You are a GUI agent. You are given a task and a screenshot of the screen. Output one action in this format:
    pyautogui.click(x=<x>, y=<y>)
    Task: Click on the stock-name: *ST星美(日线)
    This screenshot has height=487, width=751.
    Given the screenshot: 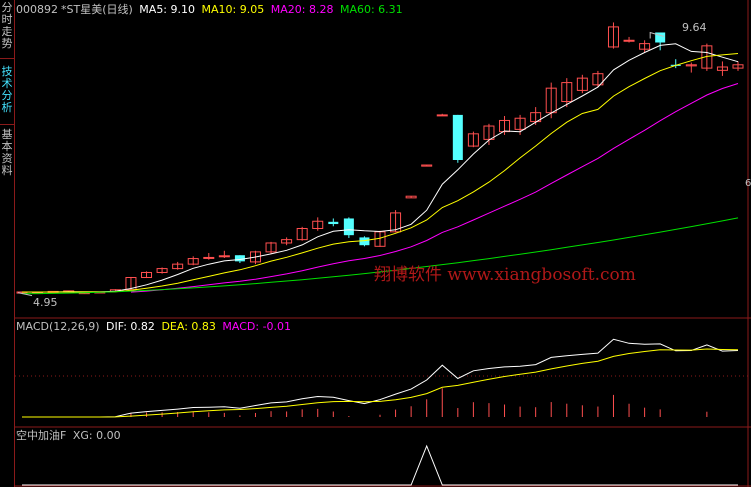 What is the action you would take?
    pyautogui.click(x=97, y=9)
    